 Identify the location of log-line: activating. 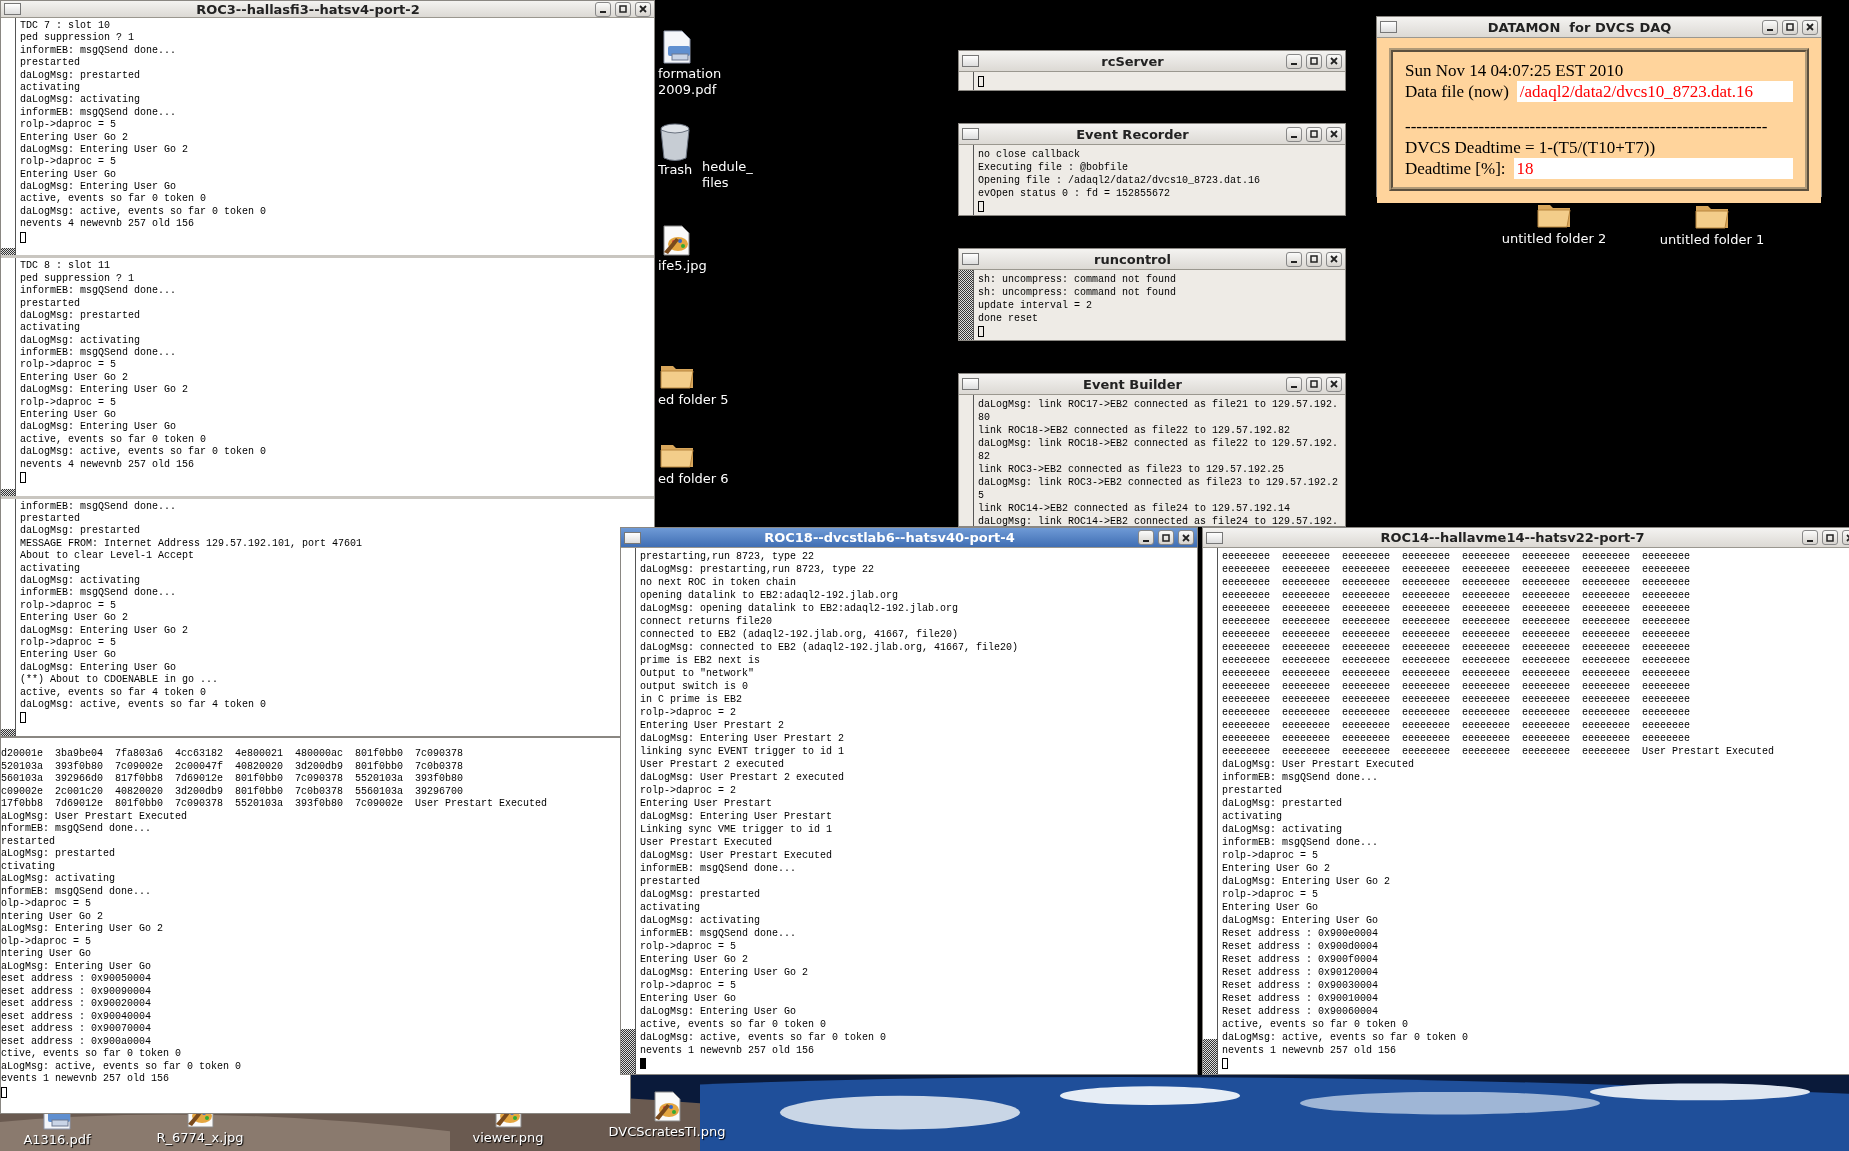
(1252, 816).